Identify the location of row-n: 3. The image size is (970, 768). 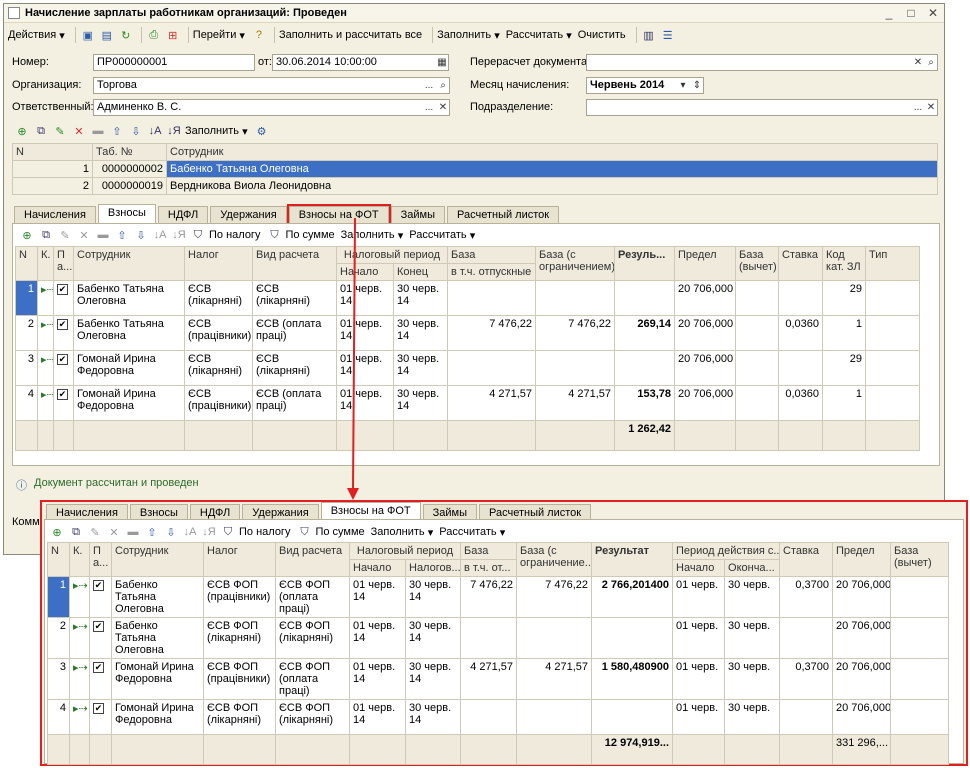
(58, 679).